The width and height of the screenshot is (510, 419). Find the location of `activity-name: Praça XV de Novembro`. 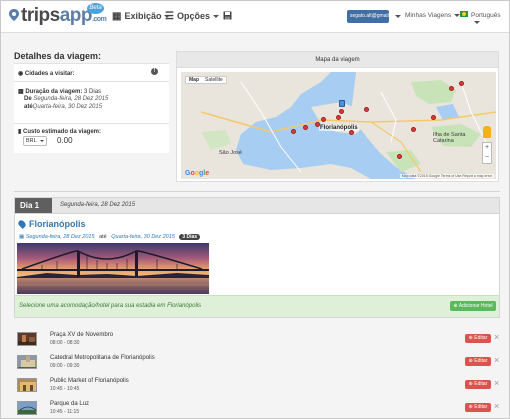

activity-name: Praça XV de Novembro is located at coordinates (82, 335).